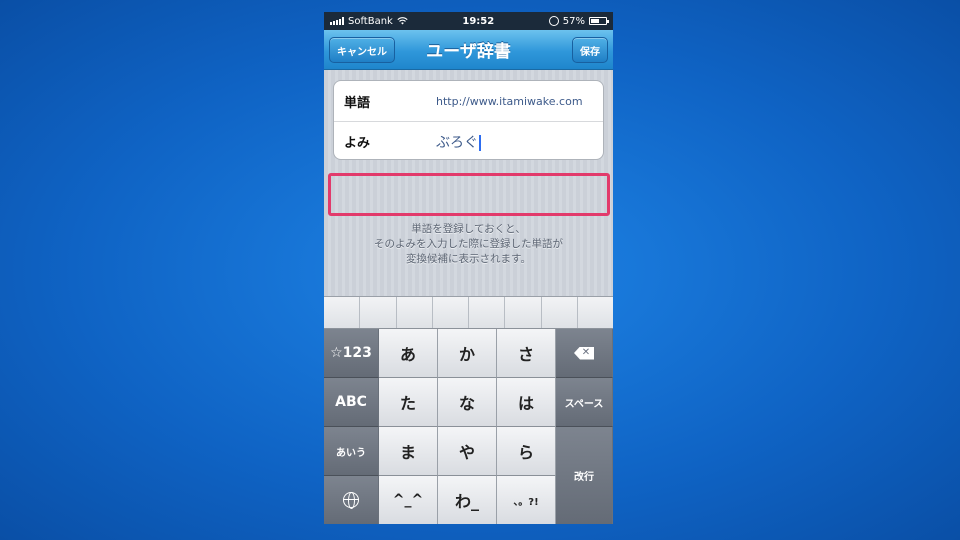 The image size is (960, 540). I want to click on page-title: ユーザ辞書, so click(468, 52).